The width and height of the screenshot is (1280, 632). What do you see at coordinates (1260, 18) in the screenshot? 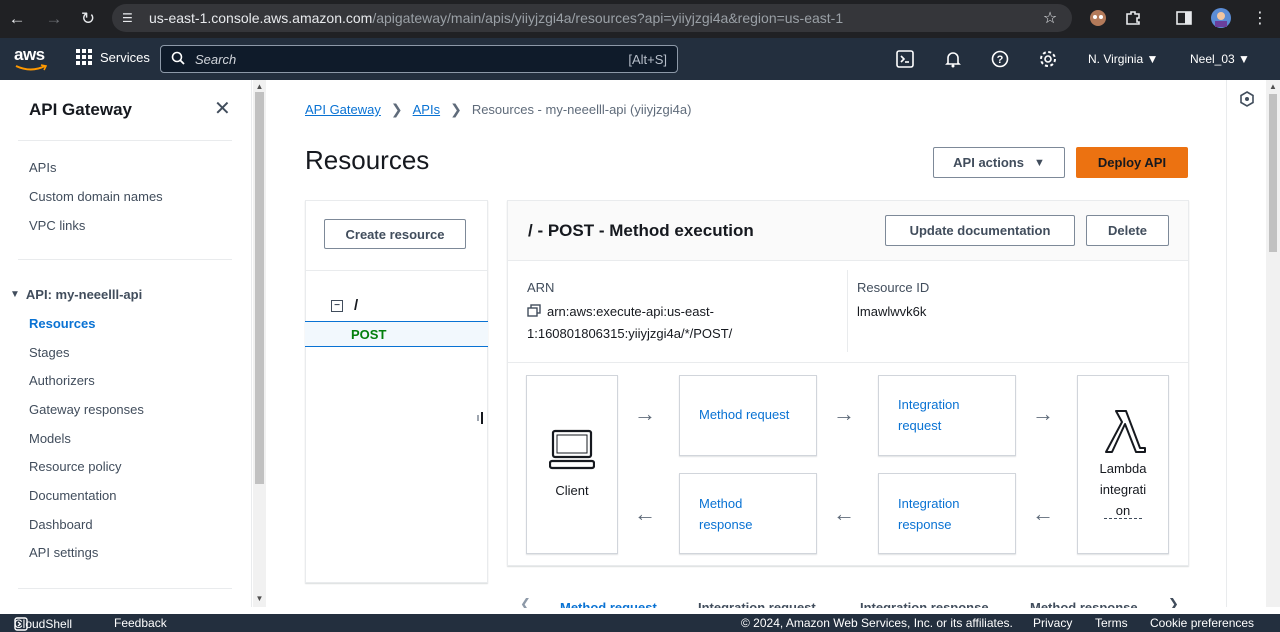
I see `browser-menu-icon: ⋮` at bounding box center [1260, 18].